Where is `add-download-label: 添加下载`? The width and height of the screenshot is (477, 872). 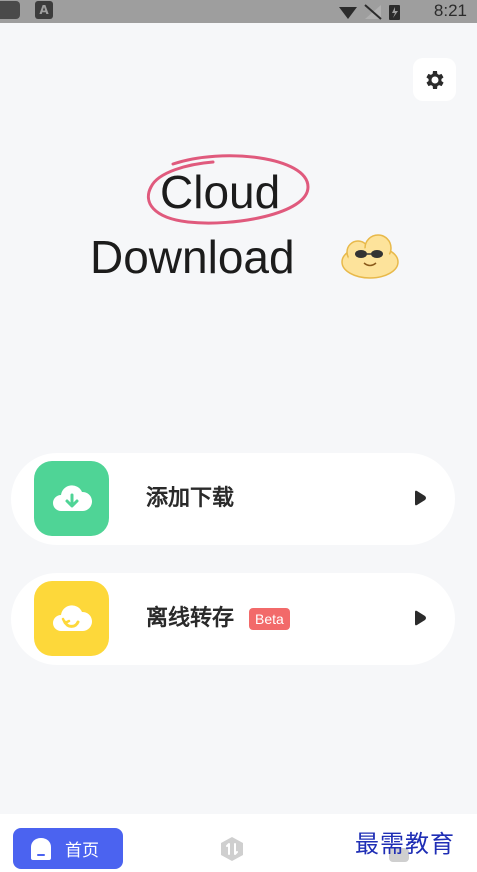
add-download-label: 添加下载 is located at coordinates (190, 498).